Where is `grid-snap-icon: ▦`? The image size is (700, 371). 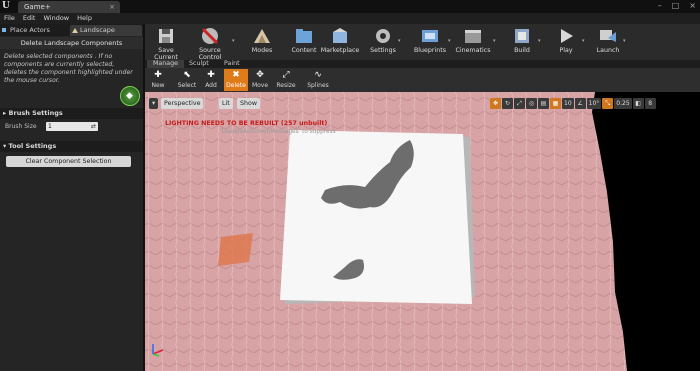 grid-snap-icon: ▦ is located at coordinates (555, 103).